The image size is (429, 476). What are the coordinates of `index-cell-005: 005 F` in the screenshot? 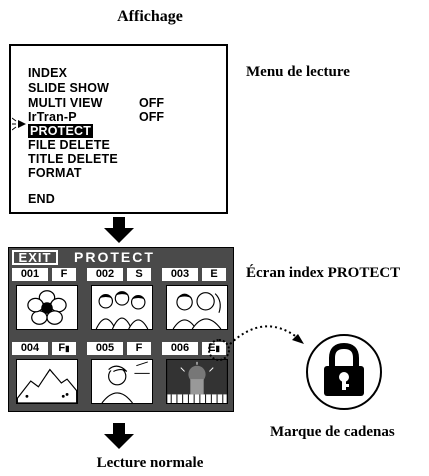 It's located at (121, 376).